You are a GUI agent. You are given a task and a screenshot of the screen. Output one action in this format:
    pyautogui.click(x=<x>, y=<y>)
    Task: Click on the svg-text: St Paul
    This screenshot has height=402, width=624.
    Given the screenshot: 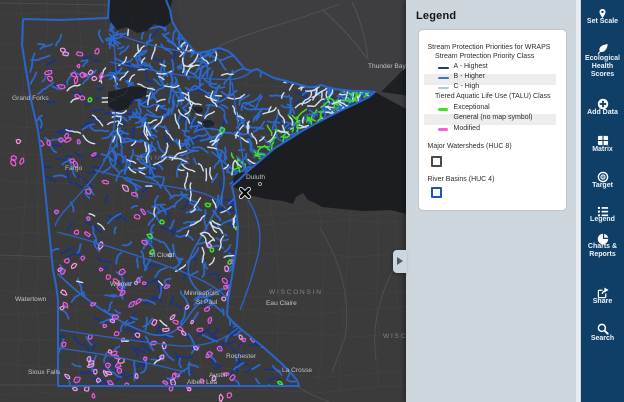 What is the action you would take?
    pyautogui.click(x=207, y=302)
    